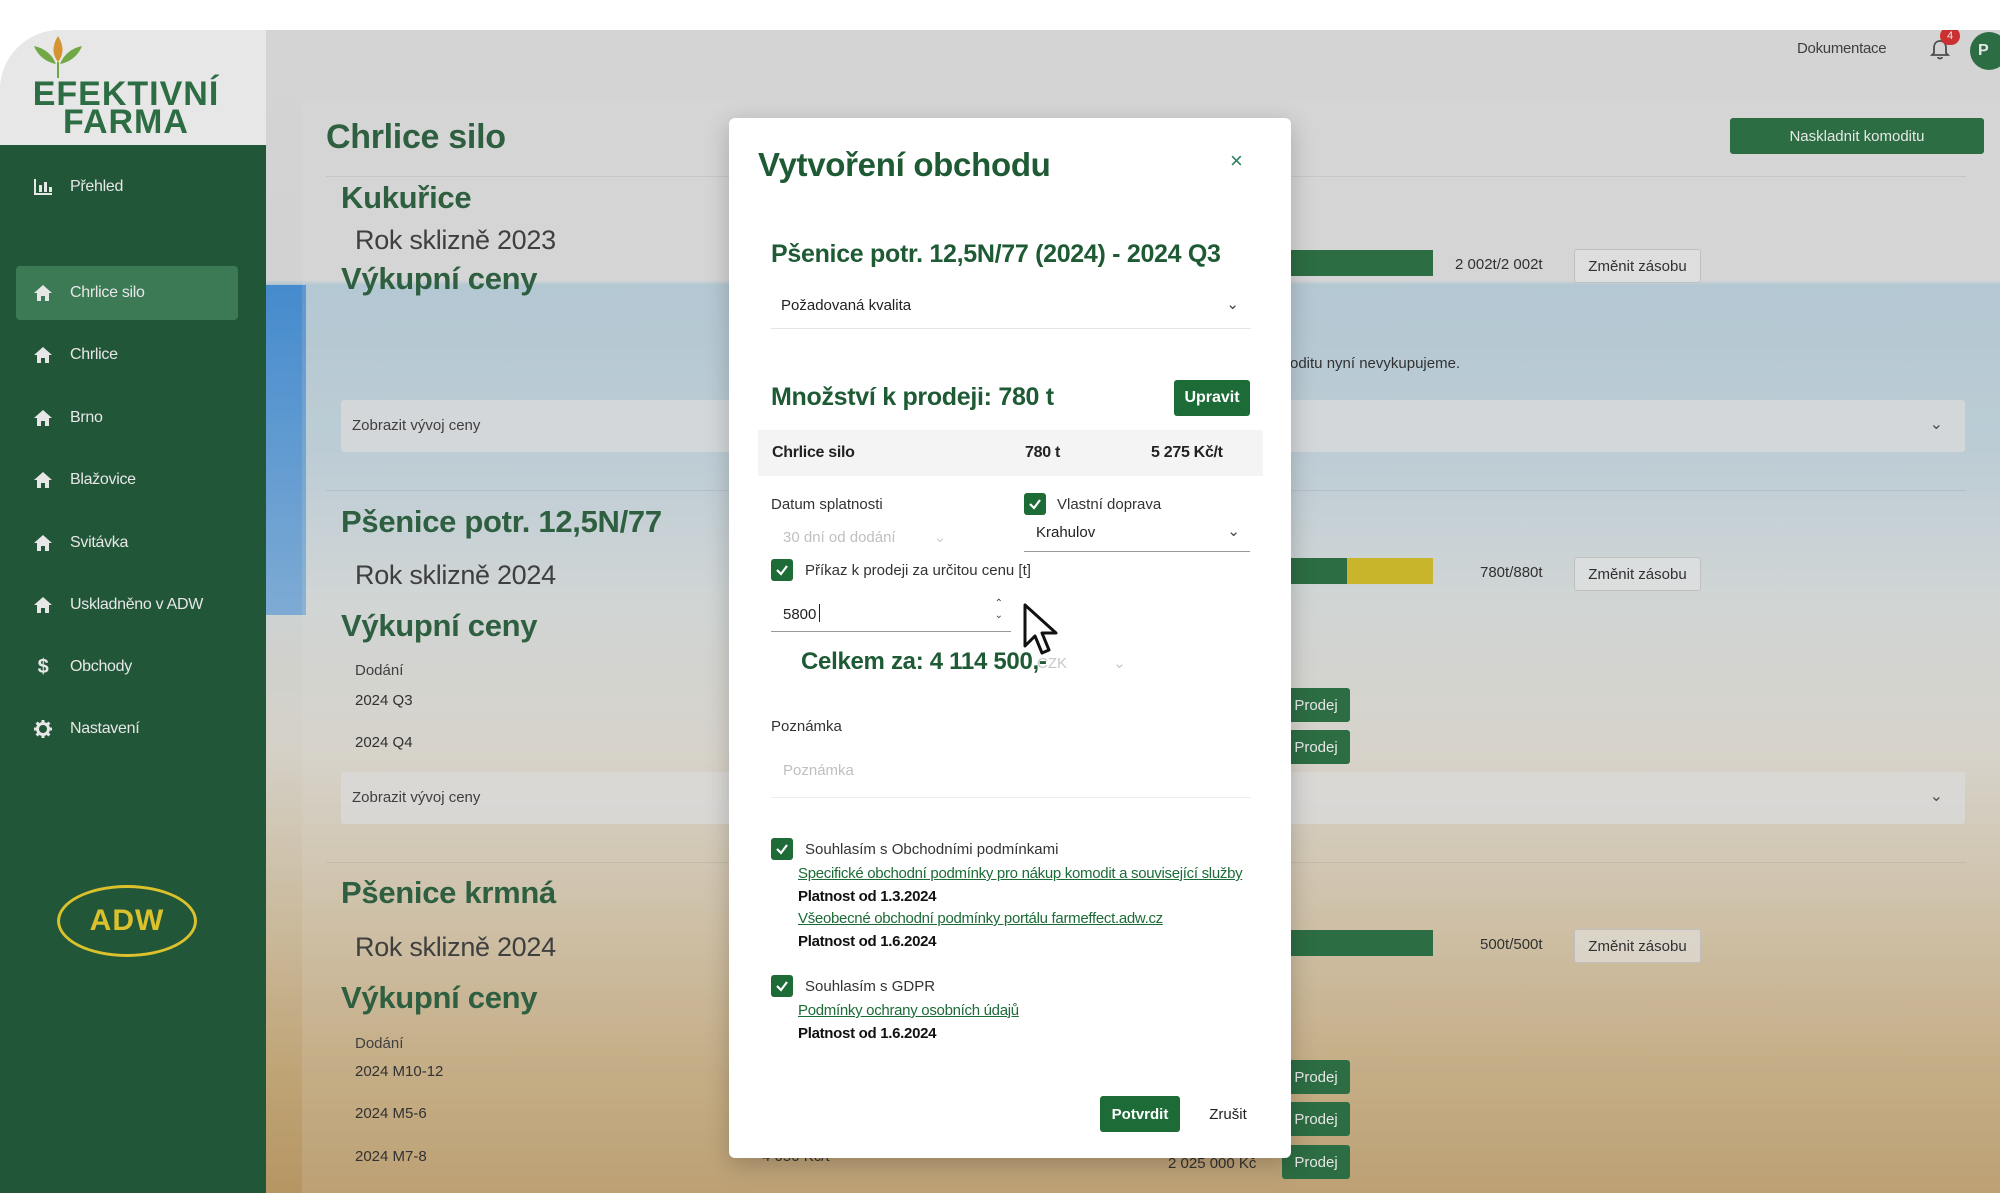  Describe the element at coordinates (1228, 1114) in the screenshot. I see `cancel-button: Zrušit` at that location.